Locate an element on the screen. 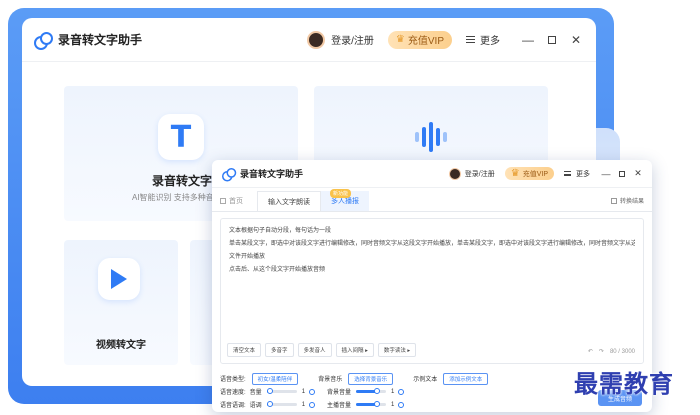 The image size is (700, 415). volume-value: 1 is located at coordinates (303, 391).